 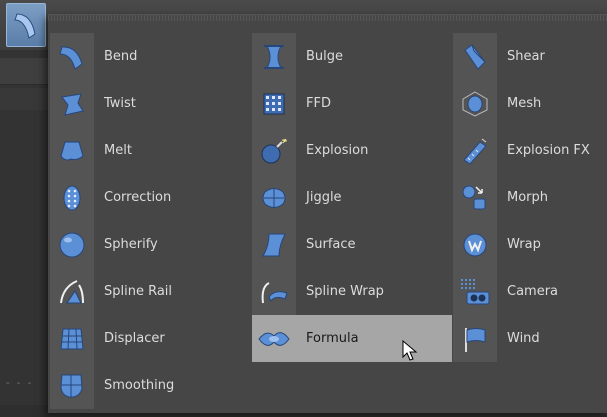 I want to click on menu-item-label: Surface, so click(x=331, y=244).